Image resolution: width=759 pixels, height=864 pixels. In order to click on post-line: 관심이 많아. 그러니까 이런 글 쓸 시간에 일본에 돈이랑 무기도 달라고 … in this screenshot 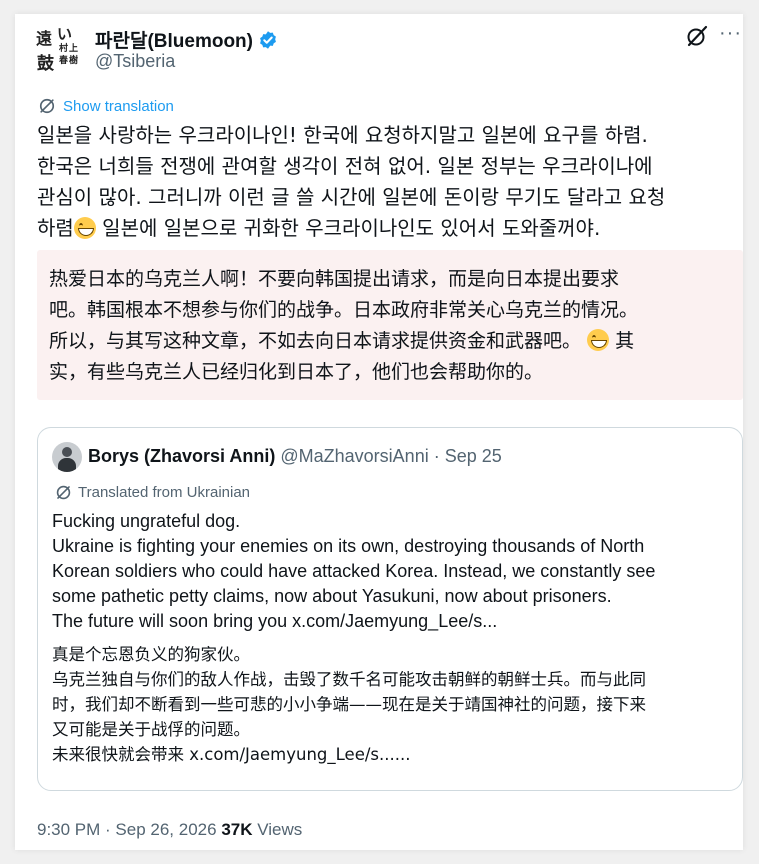, I will do `click(351, 197)`.